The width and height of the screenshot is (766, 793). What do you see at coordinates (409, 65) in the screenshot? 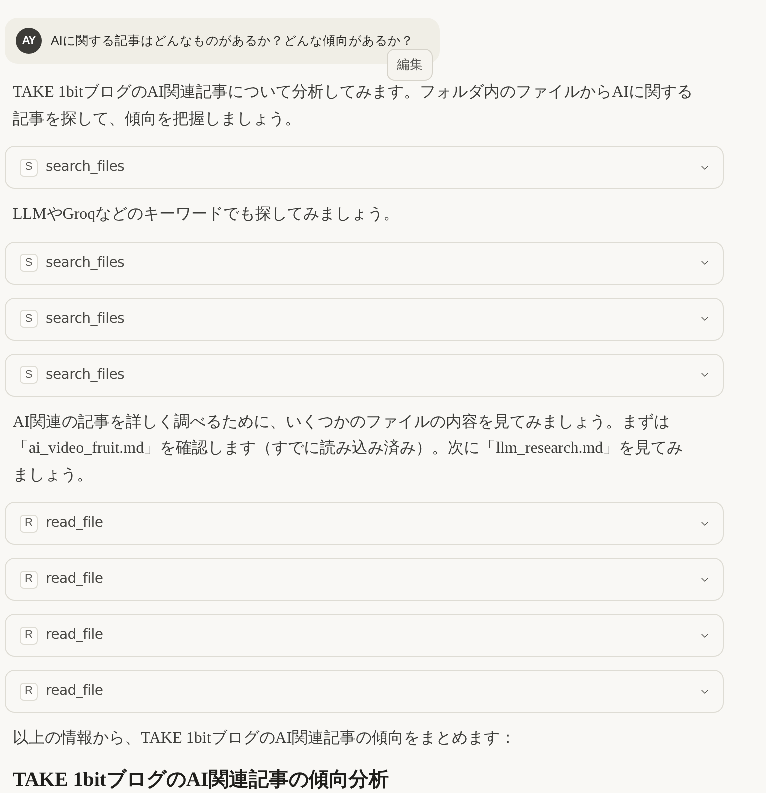
I see `edit-button: 編集` at bounding box center [409, 65].